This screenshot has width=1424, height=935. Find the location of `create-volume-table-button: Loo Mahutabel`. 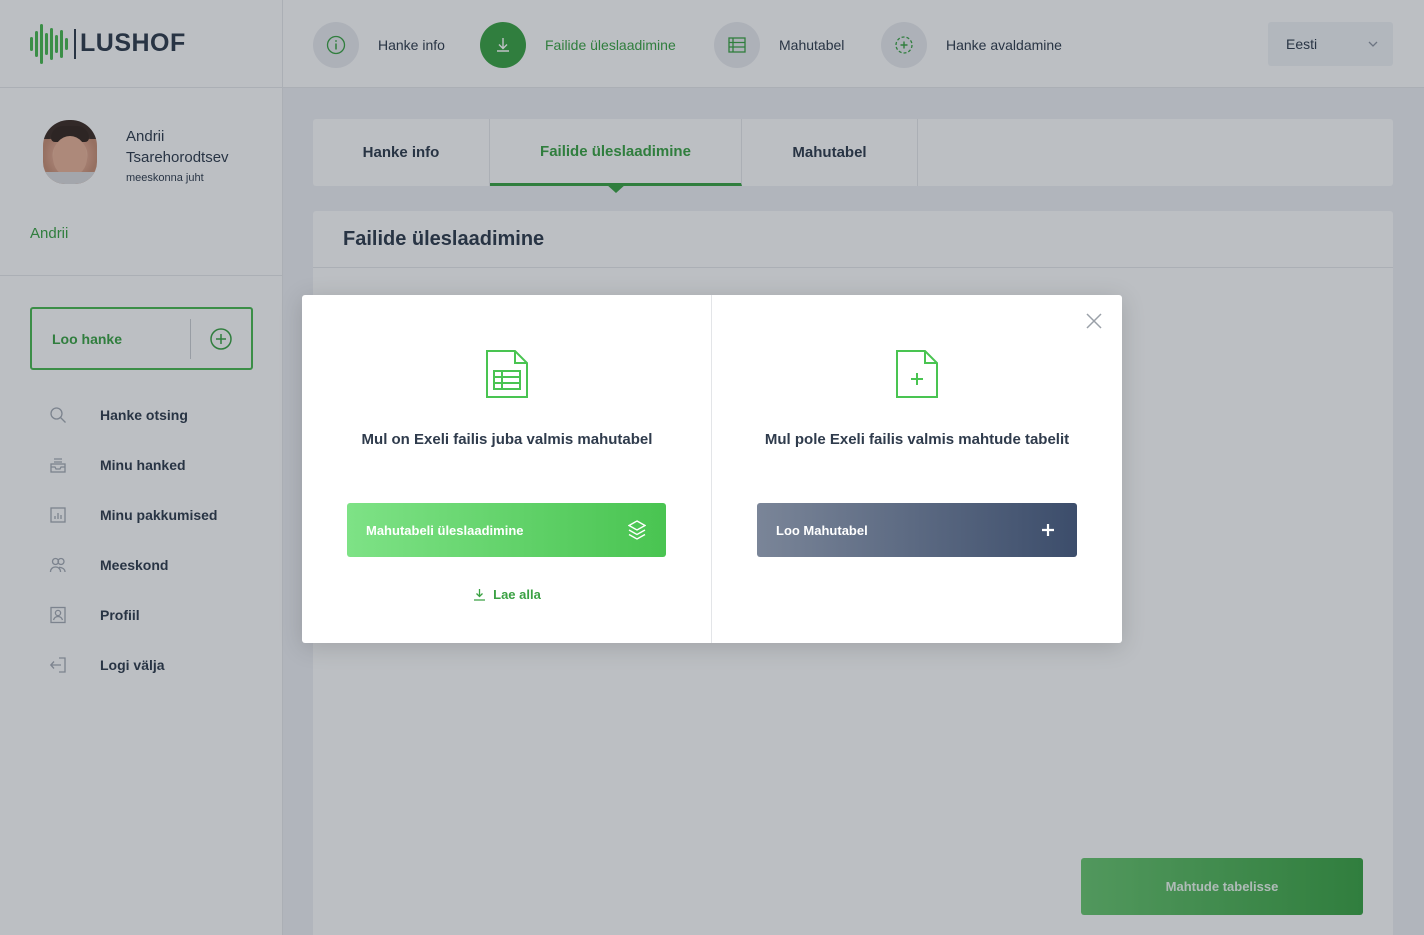

create-volume-table-button: Loo Mahutabel is located at coordinates (917, 530).